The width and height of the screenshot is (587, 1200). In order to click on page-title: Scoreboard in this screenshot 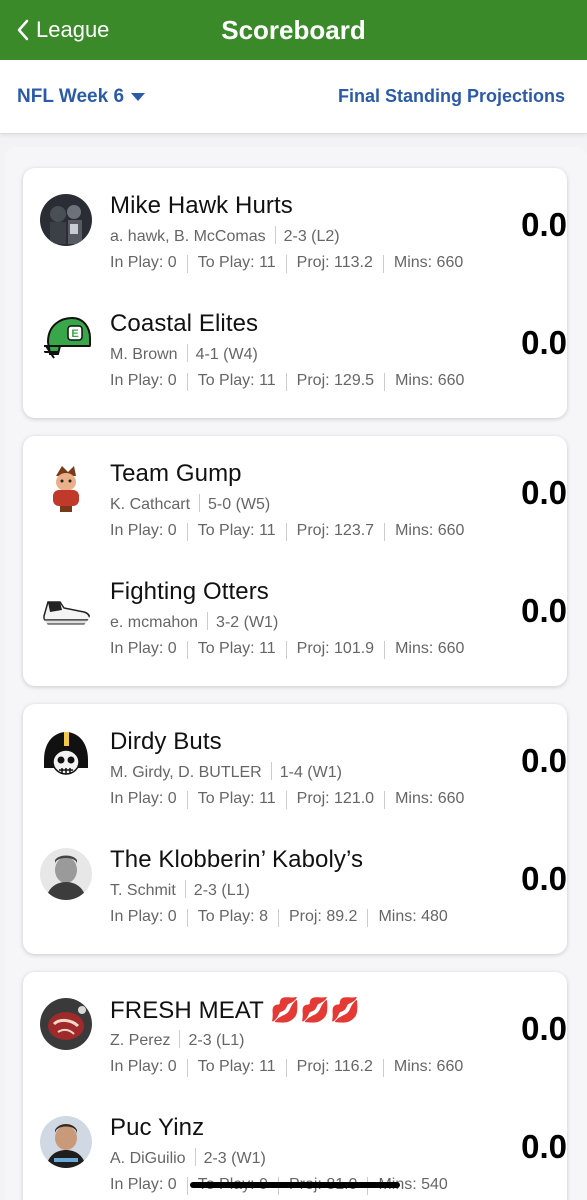, I will do `click(293, 29)`.